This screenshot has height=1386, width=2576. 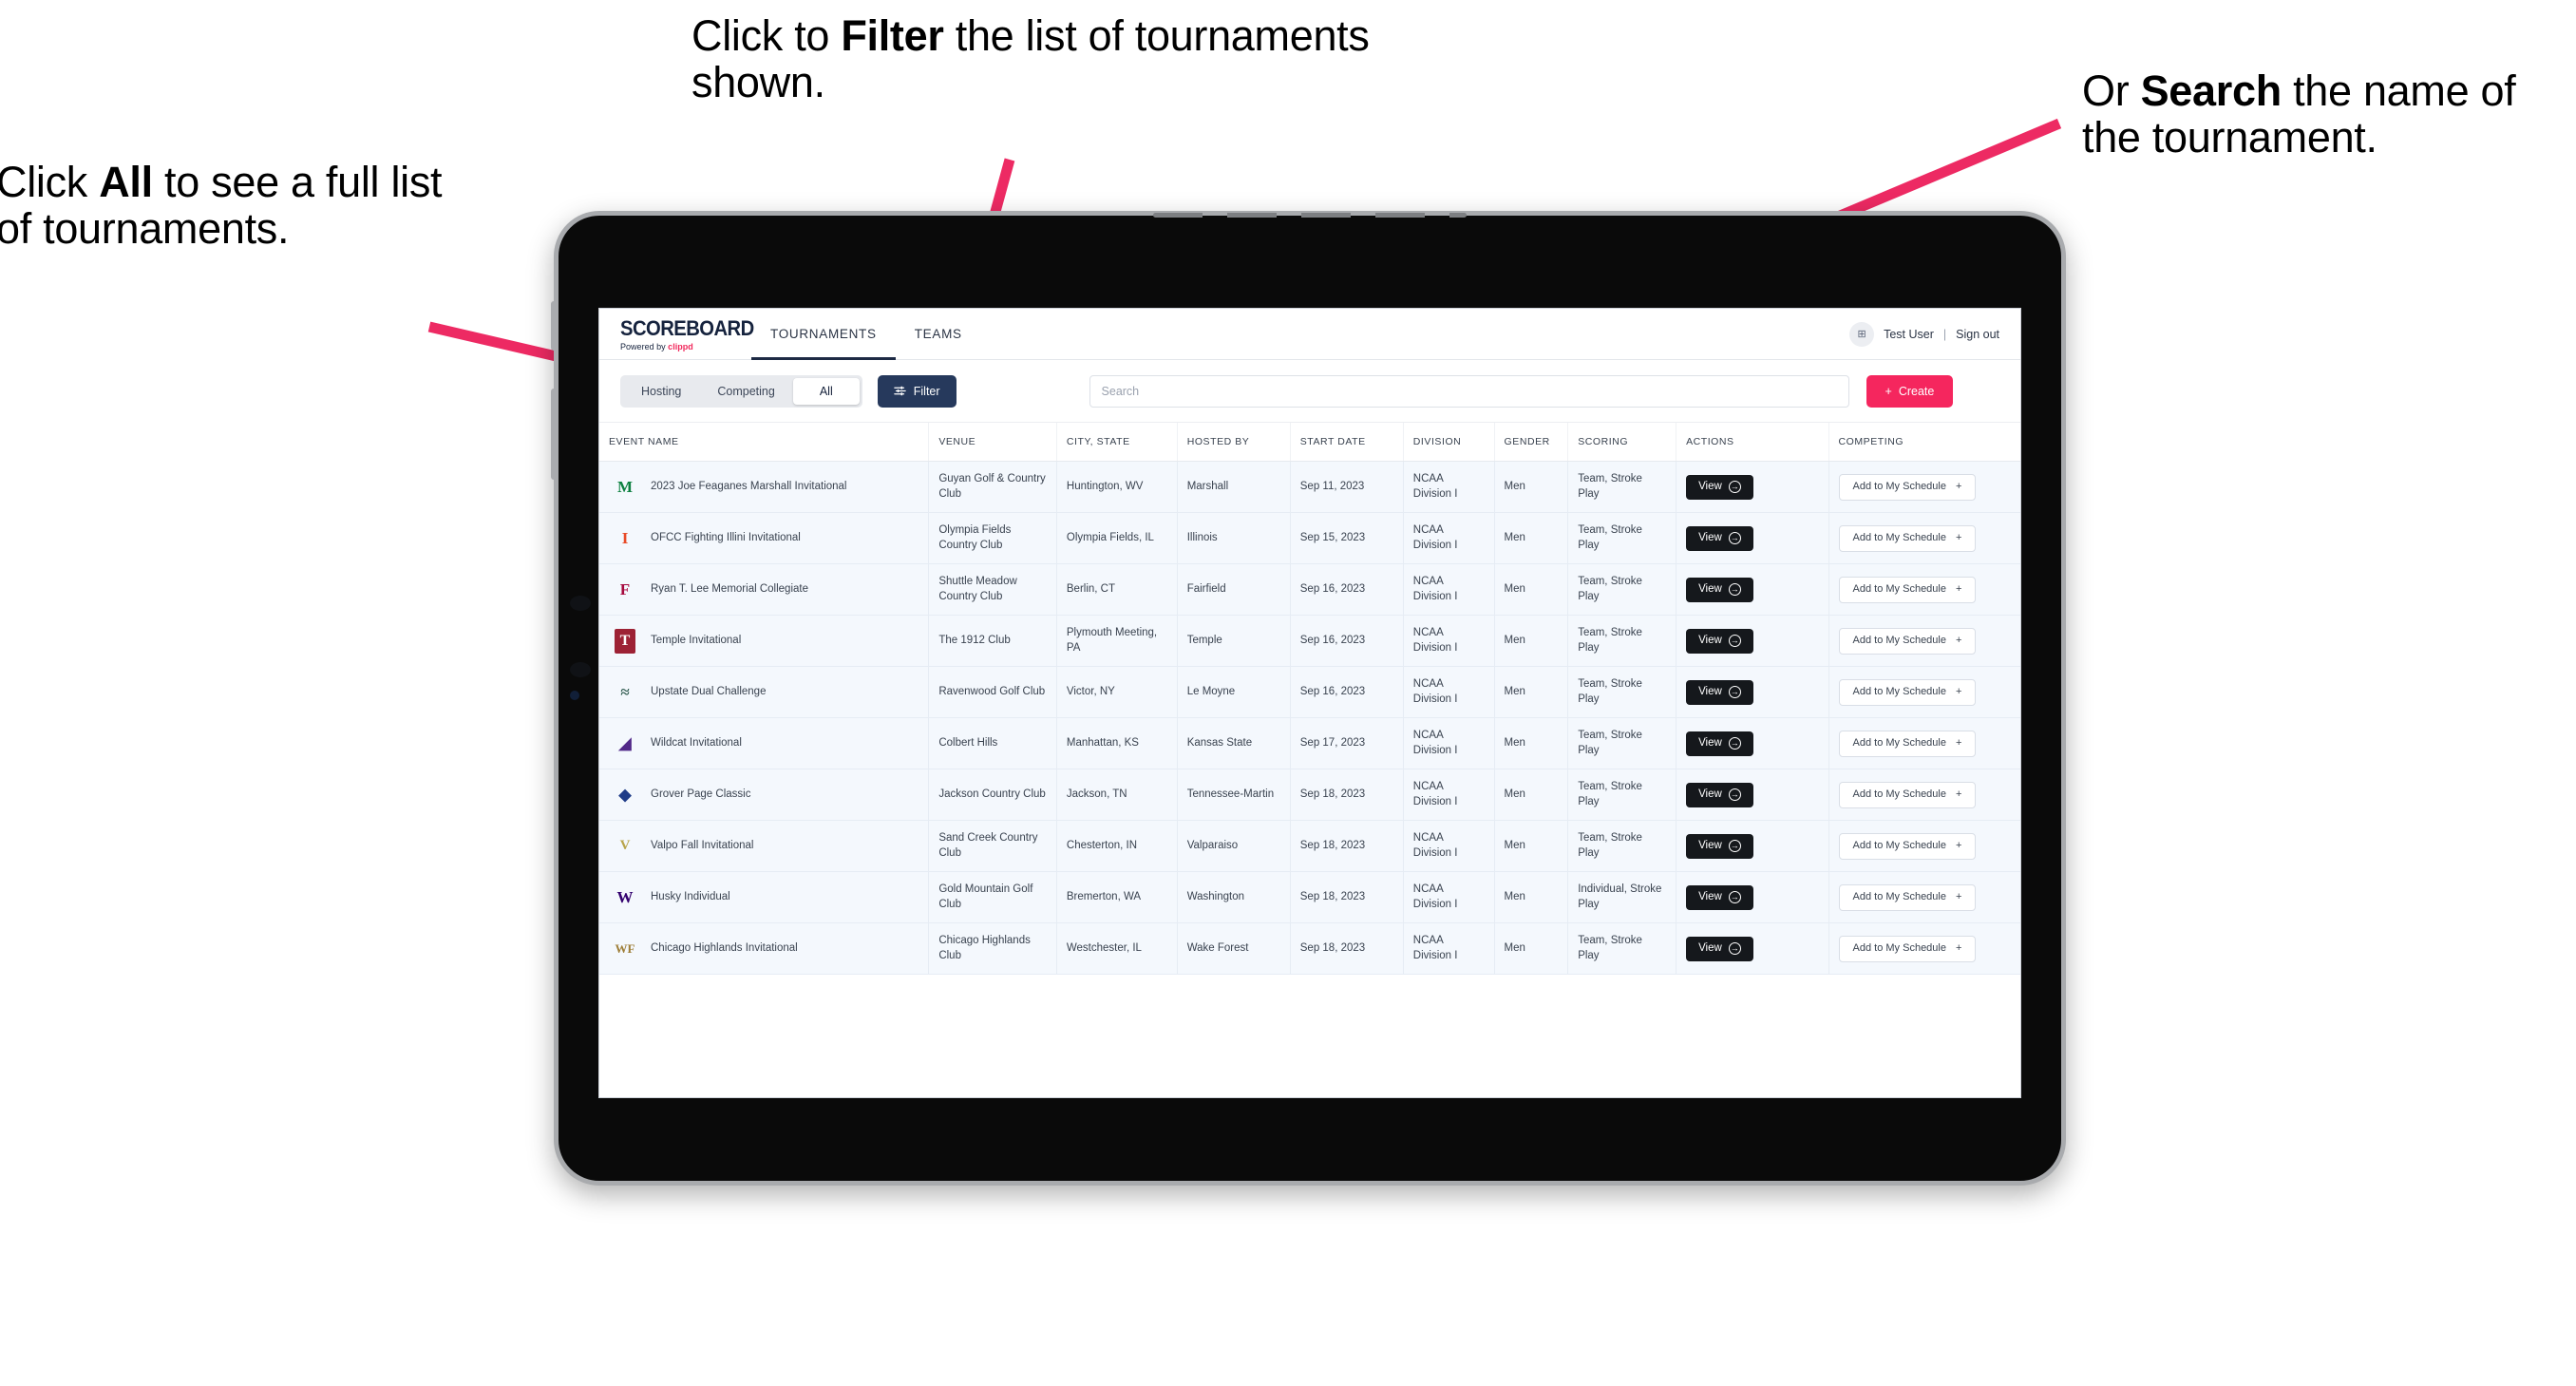 I want to click on cell-hosted-by: Washington, so click(x=1234, y=897).